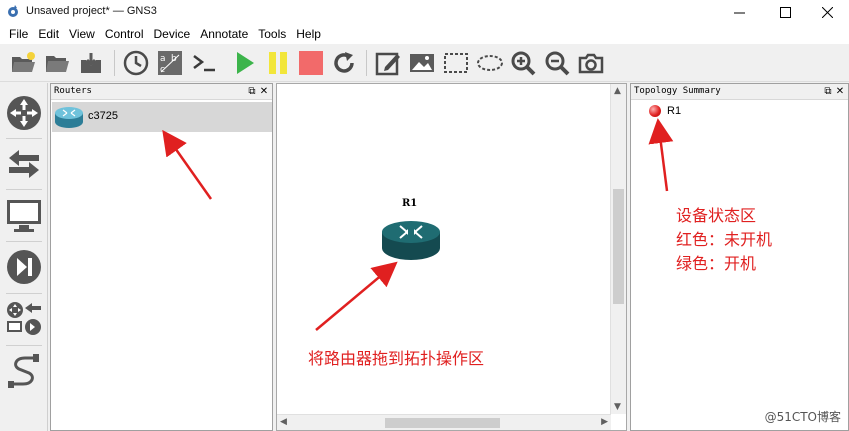 The width and height of the screenshot is (849, 431). I want to click on canvas-horizontal-scrollbar: ◀ ▶, so click(444, 422).